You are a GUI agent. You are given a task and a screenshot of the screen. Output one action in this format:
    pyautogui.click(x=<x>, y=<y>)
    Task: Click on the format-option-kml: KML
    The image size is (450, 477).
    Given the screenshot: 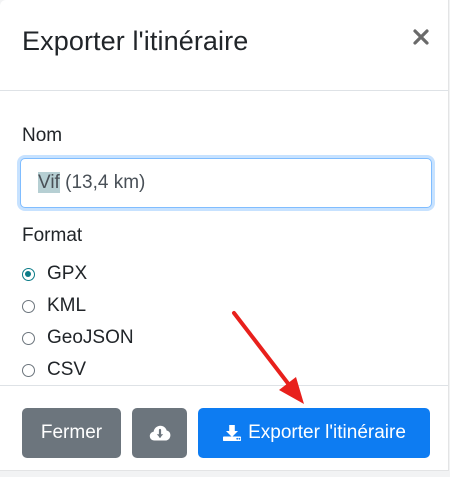 What is the action you would take?
    pyautogui.click(x=54, y=306)
    